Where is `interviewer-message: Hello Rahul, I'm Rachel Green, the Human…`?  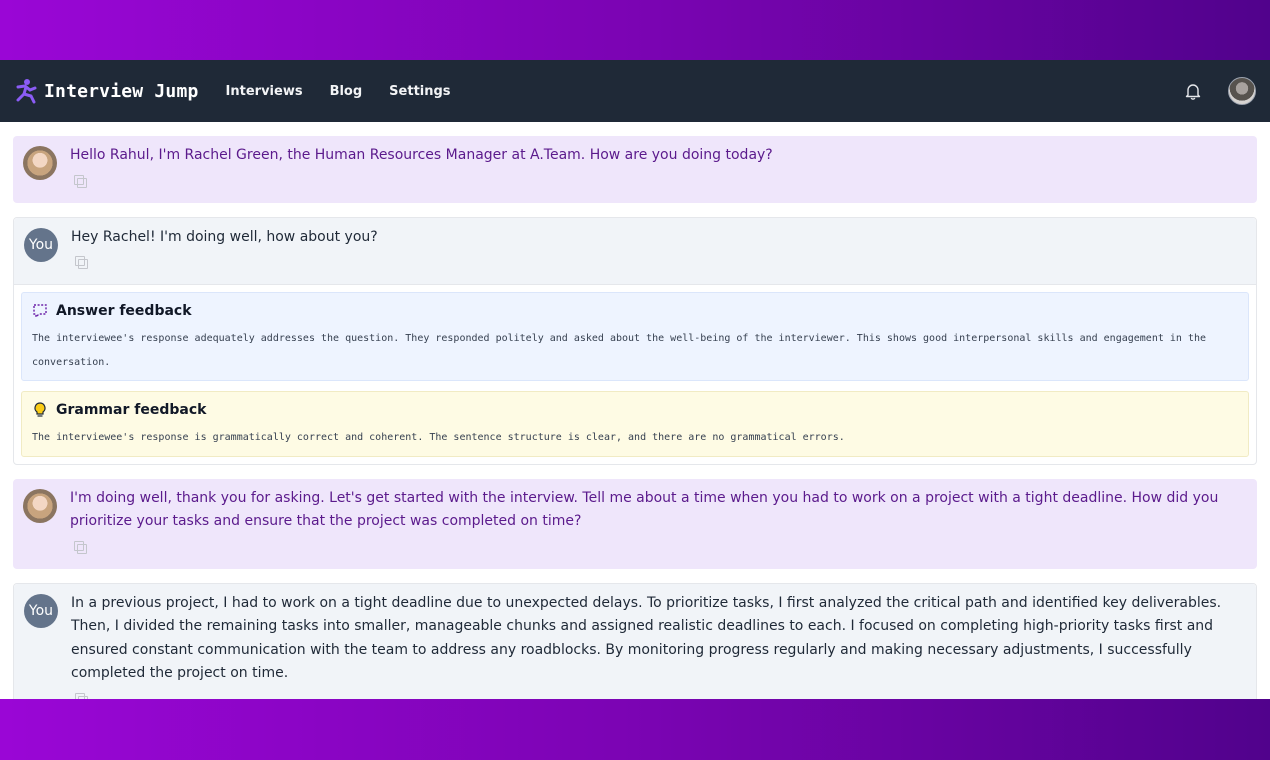
interviewer-message: Hello Rahul, I'm Rachel Green, the Human… is located at coordinates (635, 169).